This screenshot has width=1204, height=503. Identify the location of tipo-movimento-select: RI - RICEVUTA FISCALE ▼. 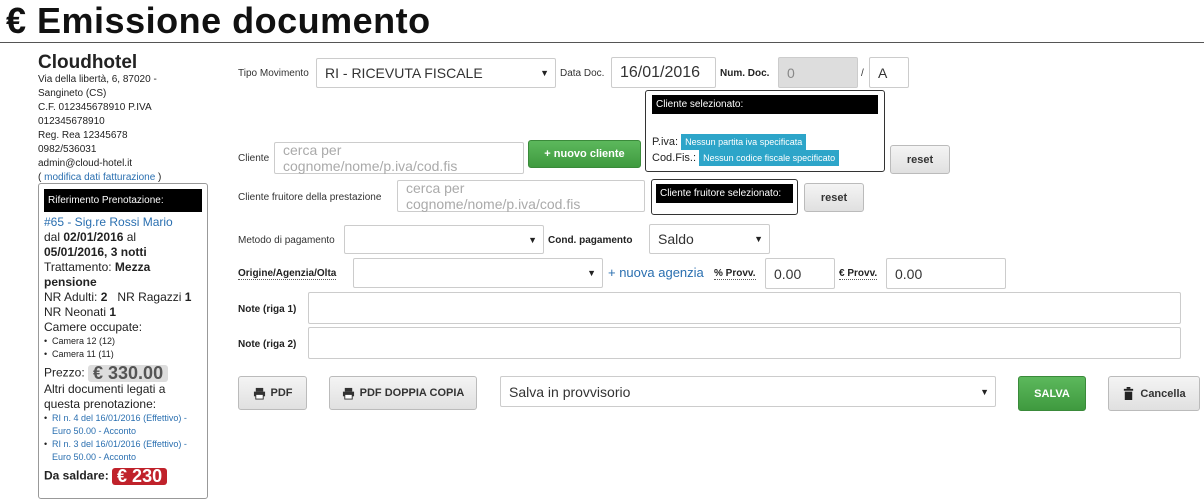
(436, 73).